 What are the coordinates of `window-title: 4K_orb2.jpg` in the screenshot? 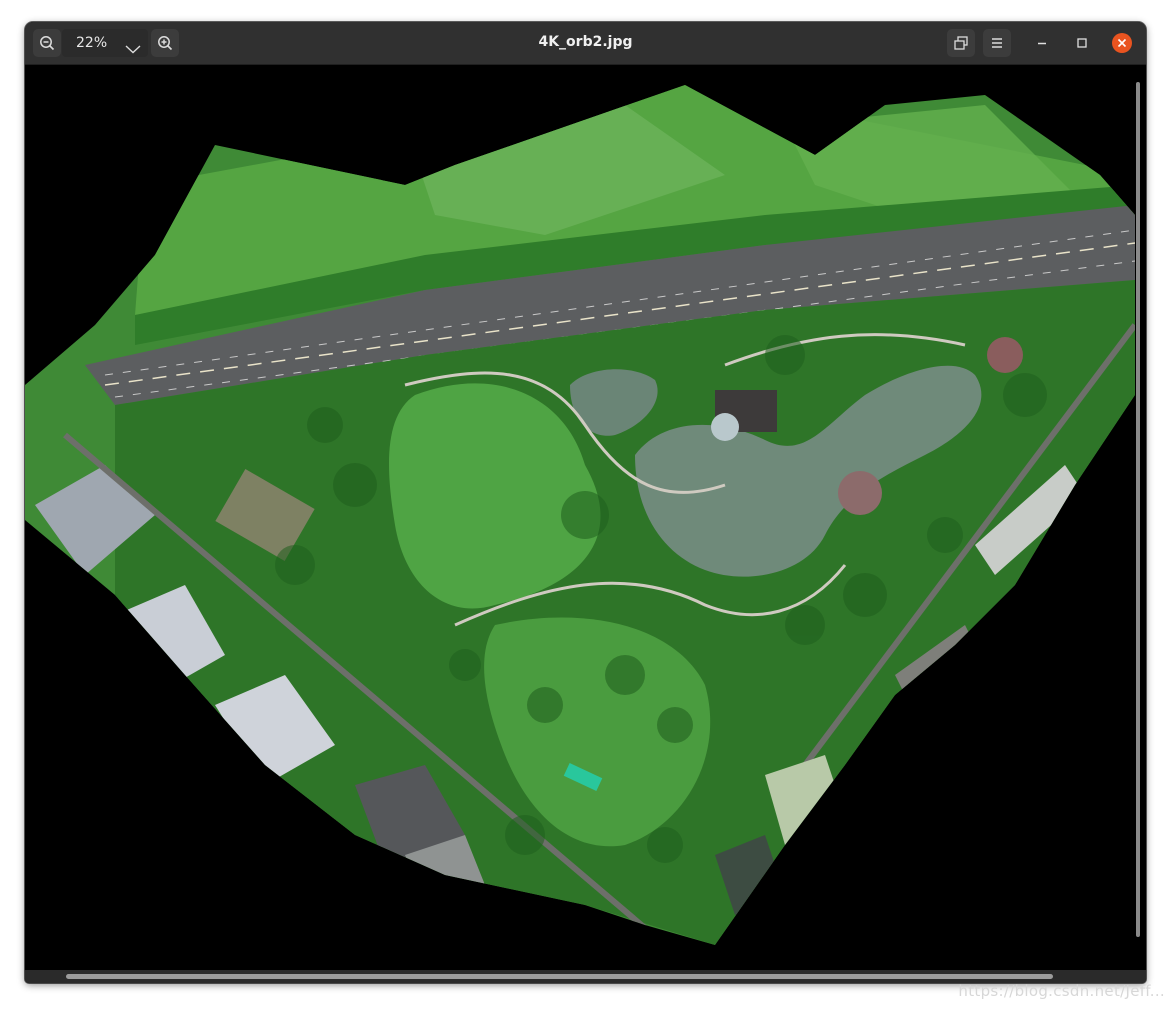 It's located at (585, 42).